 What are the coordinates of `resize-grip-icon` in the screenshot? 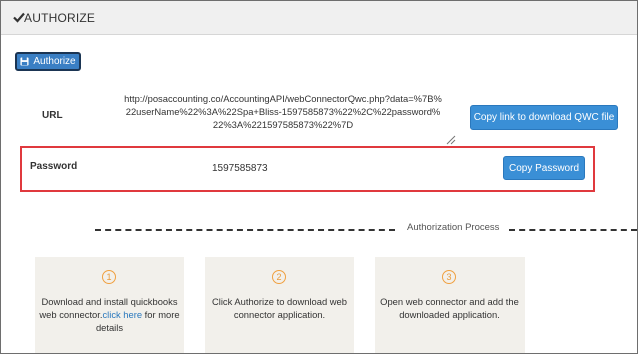 It's located at (451, 140).